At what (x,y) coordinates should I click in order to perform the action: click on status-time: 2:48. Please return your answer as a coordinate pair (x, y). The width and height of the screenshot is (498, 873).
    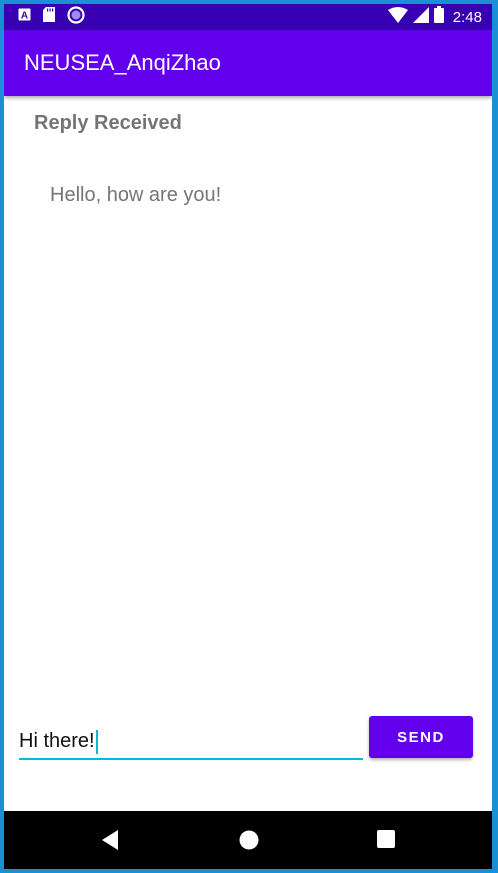
    Looking at the image, I should click on (467, 17).